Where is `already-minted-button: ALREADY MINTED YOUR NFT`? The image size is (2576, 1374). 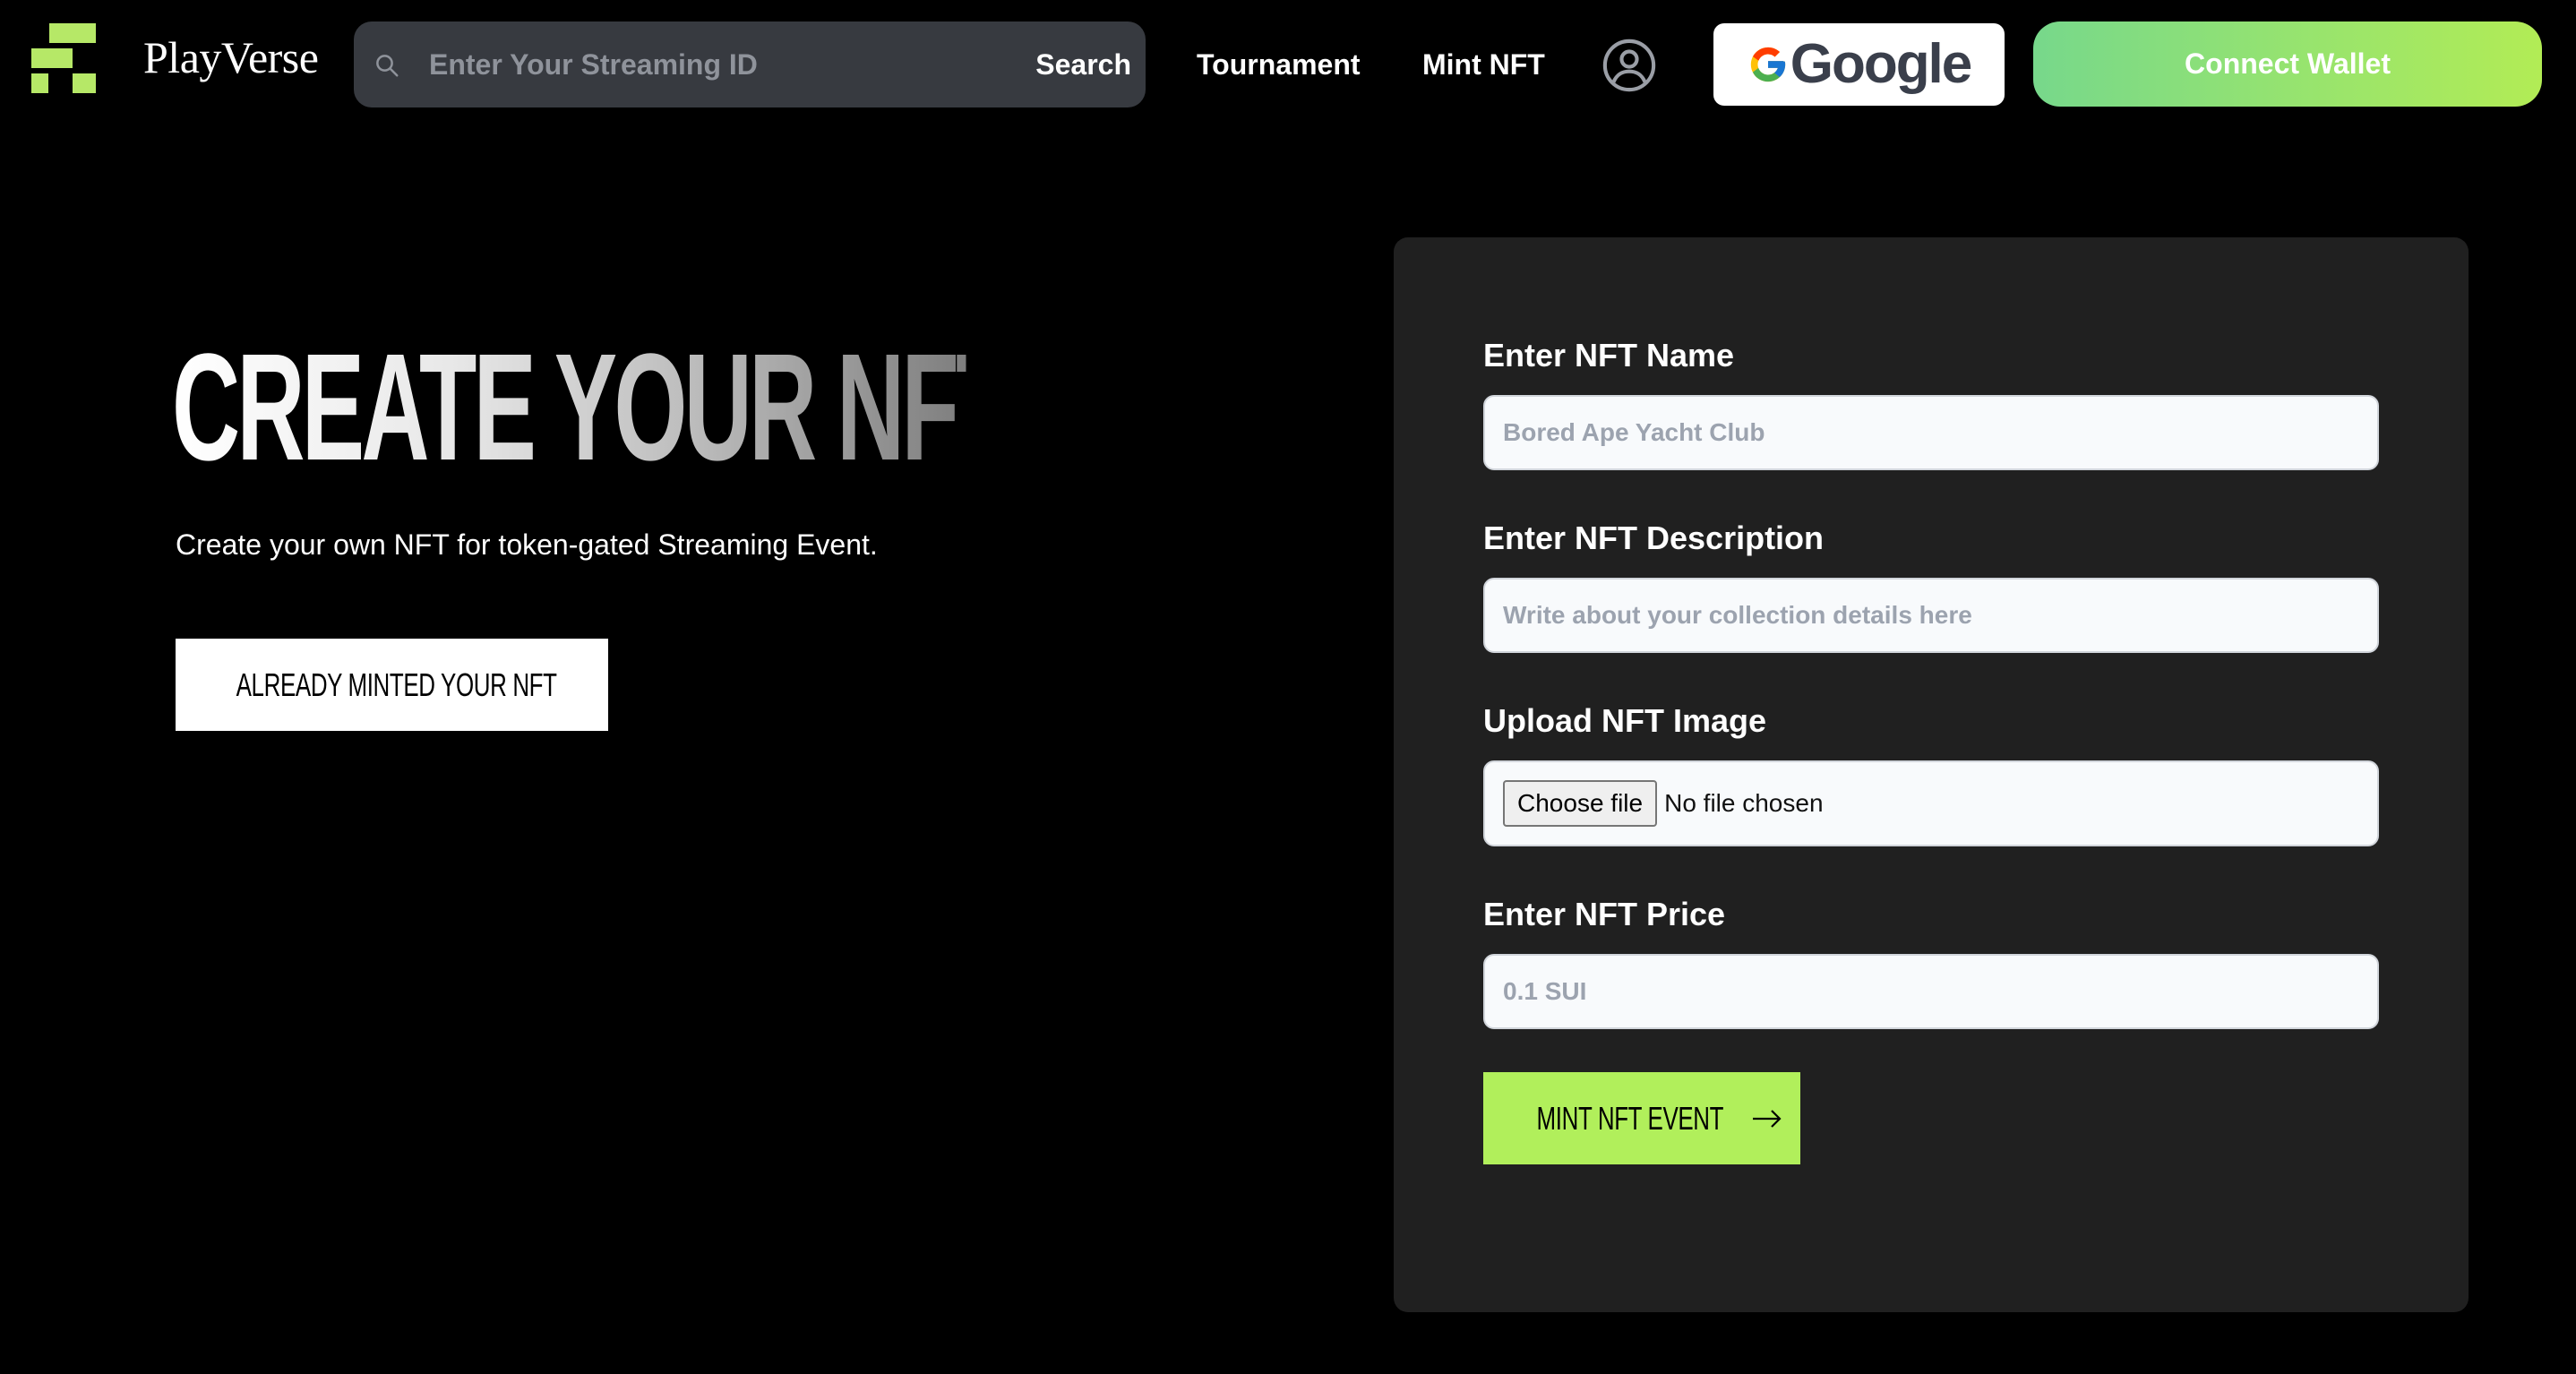
already-minted-button: ALREADY MINTED YOUR NFT is located at coordinates (392, 685).